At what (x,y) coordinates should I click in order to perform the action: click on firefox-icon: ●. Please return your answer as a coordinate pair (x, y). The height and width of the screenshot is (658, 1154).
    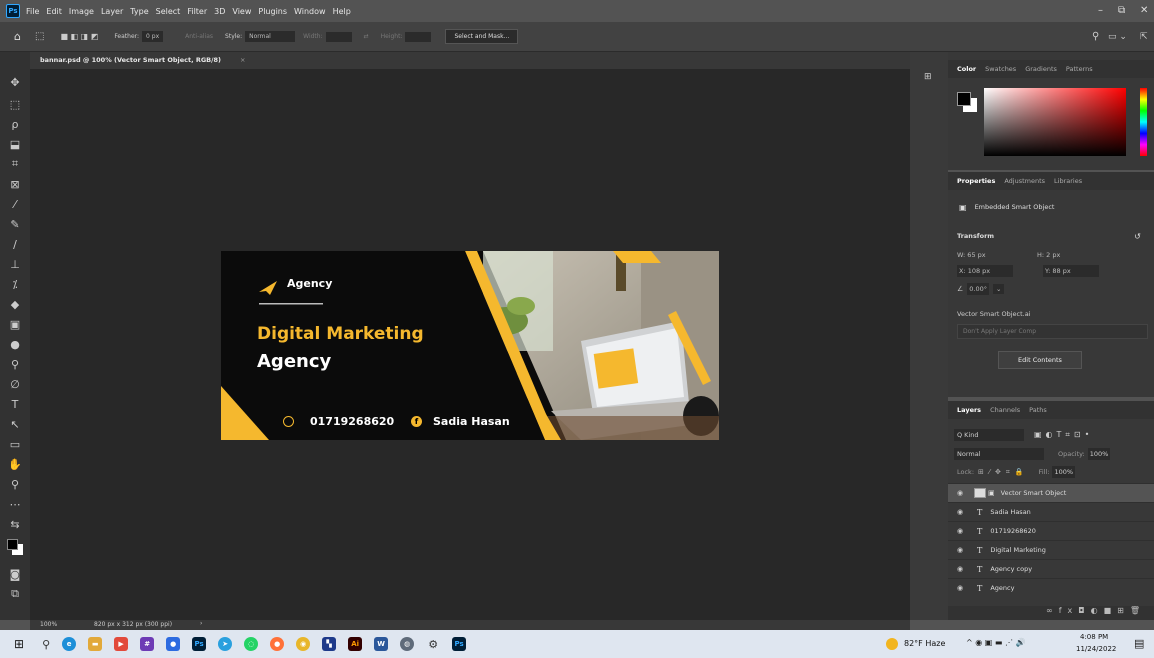
    Looking at the image, I should click on (277, 644).